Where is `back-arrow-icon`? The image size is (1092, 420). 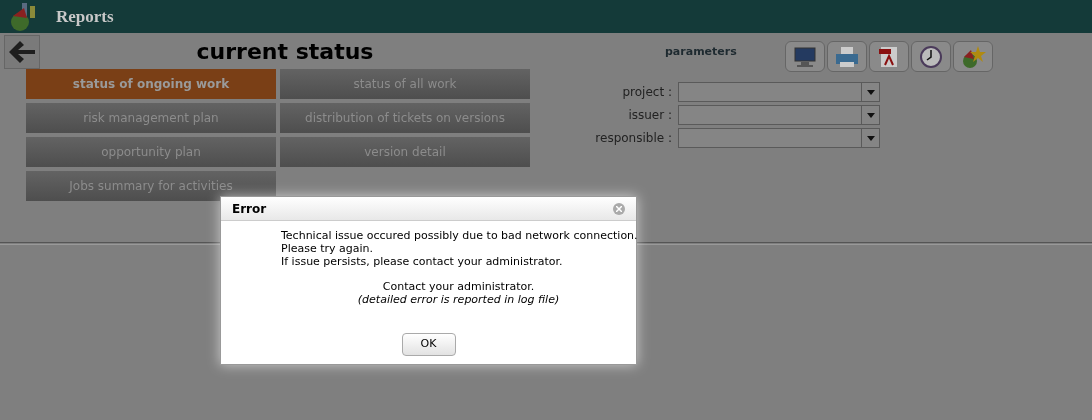 back-arrow-icon is located at coordinates (22, 51).